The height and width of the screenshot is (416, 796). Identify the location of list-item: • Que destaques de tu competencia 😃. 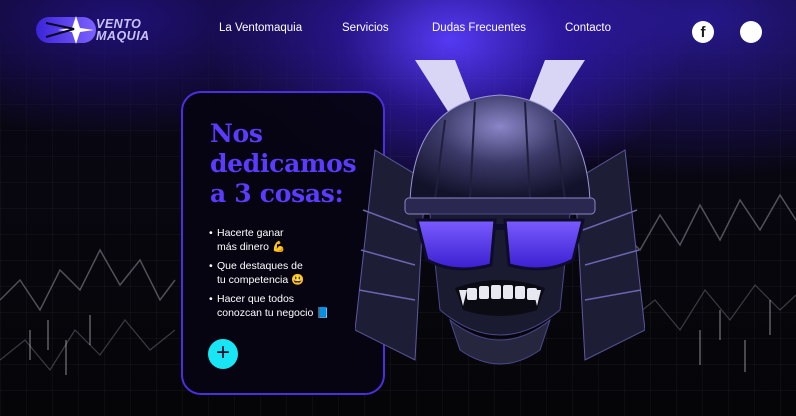
(257, 273).